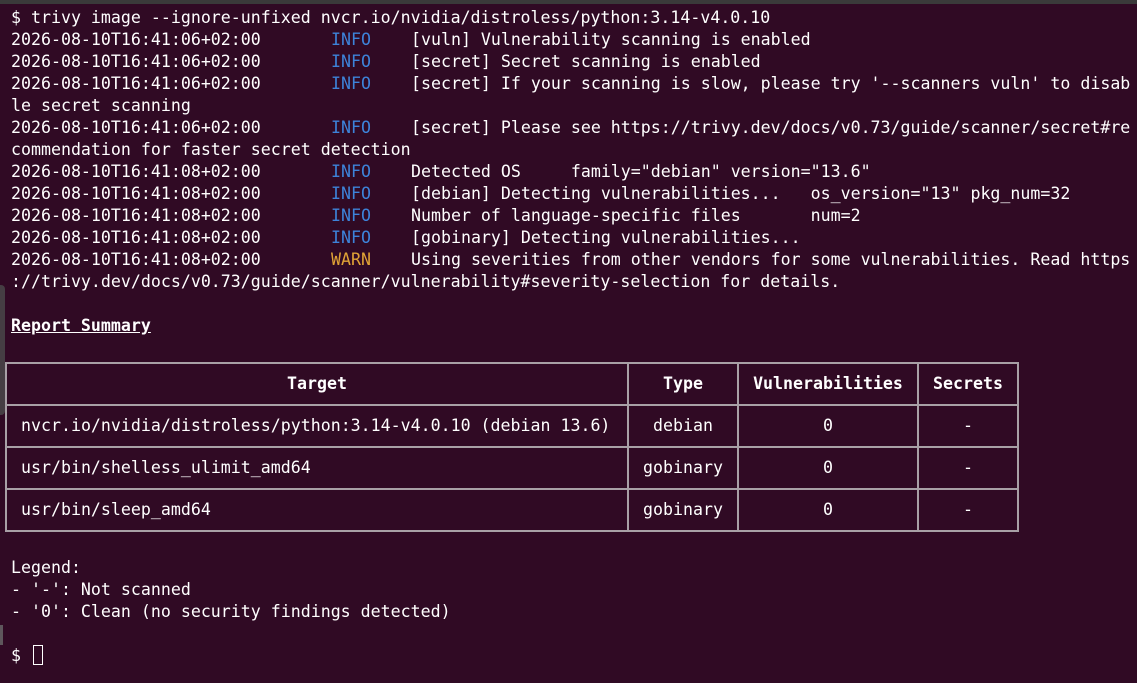 The height and width of the screenshot is (683, 1137). Describe the element at coordinates (828, 384) in the screenshot. I see `column-header-vulnerabilities: Vulnerabilities` at that location.